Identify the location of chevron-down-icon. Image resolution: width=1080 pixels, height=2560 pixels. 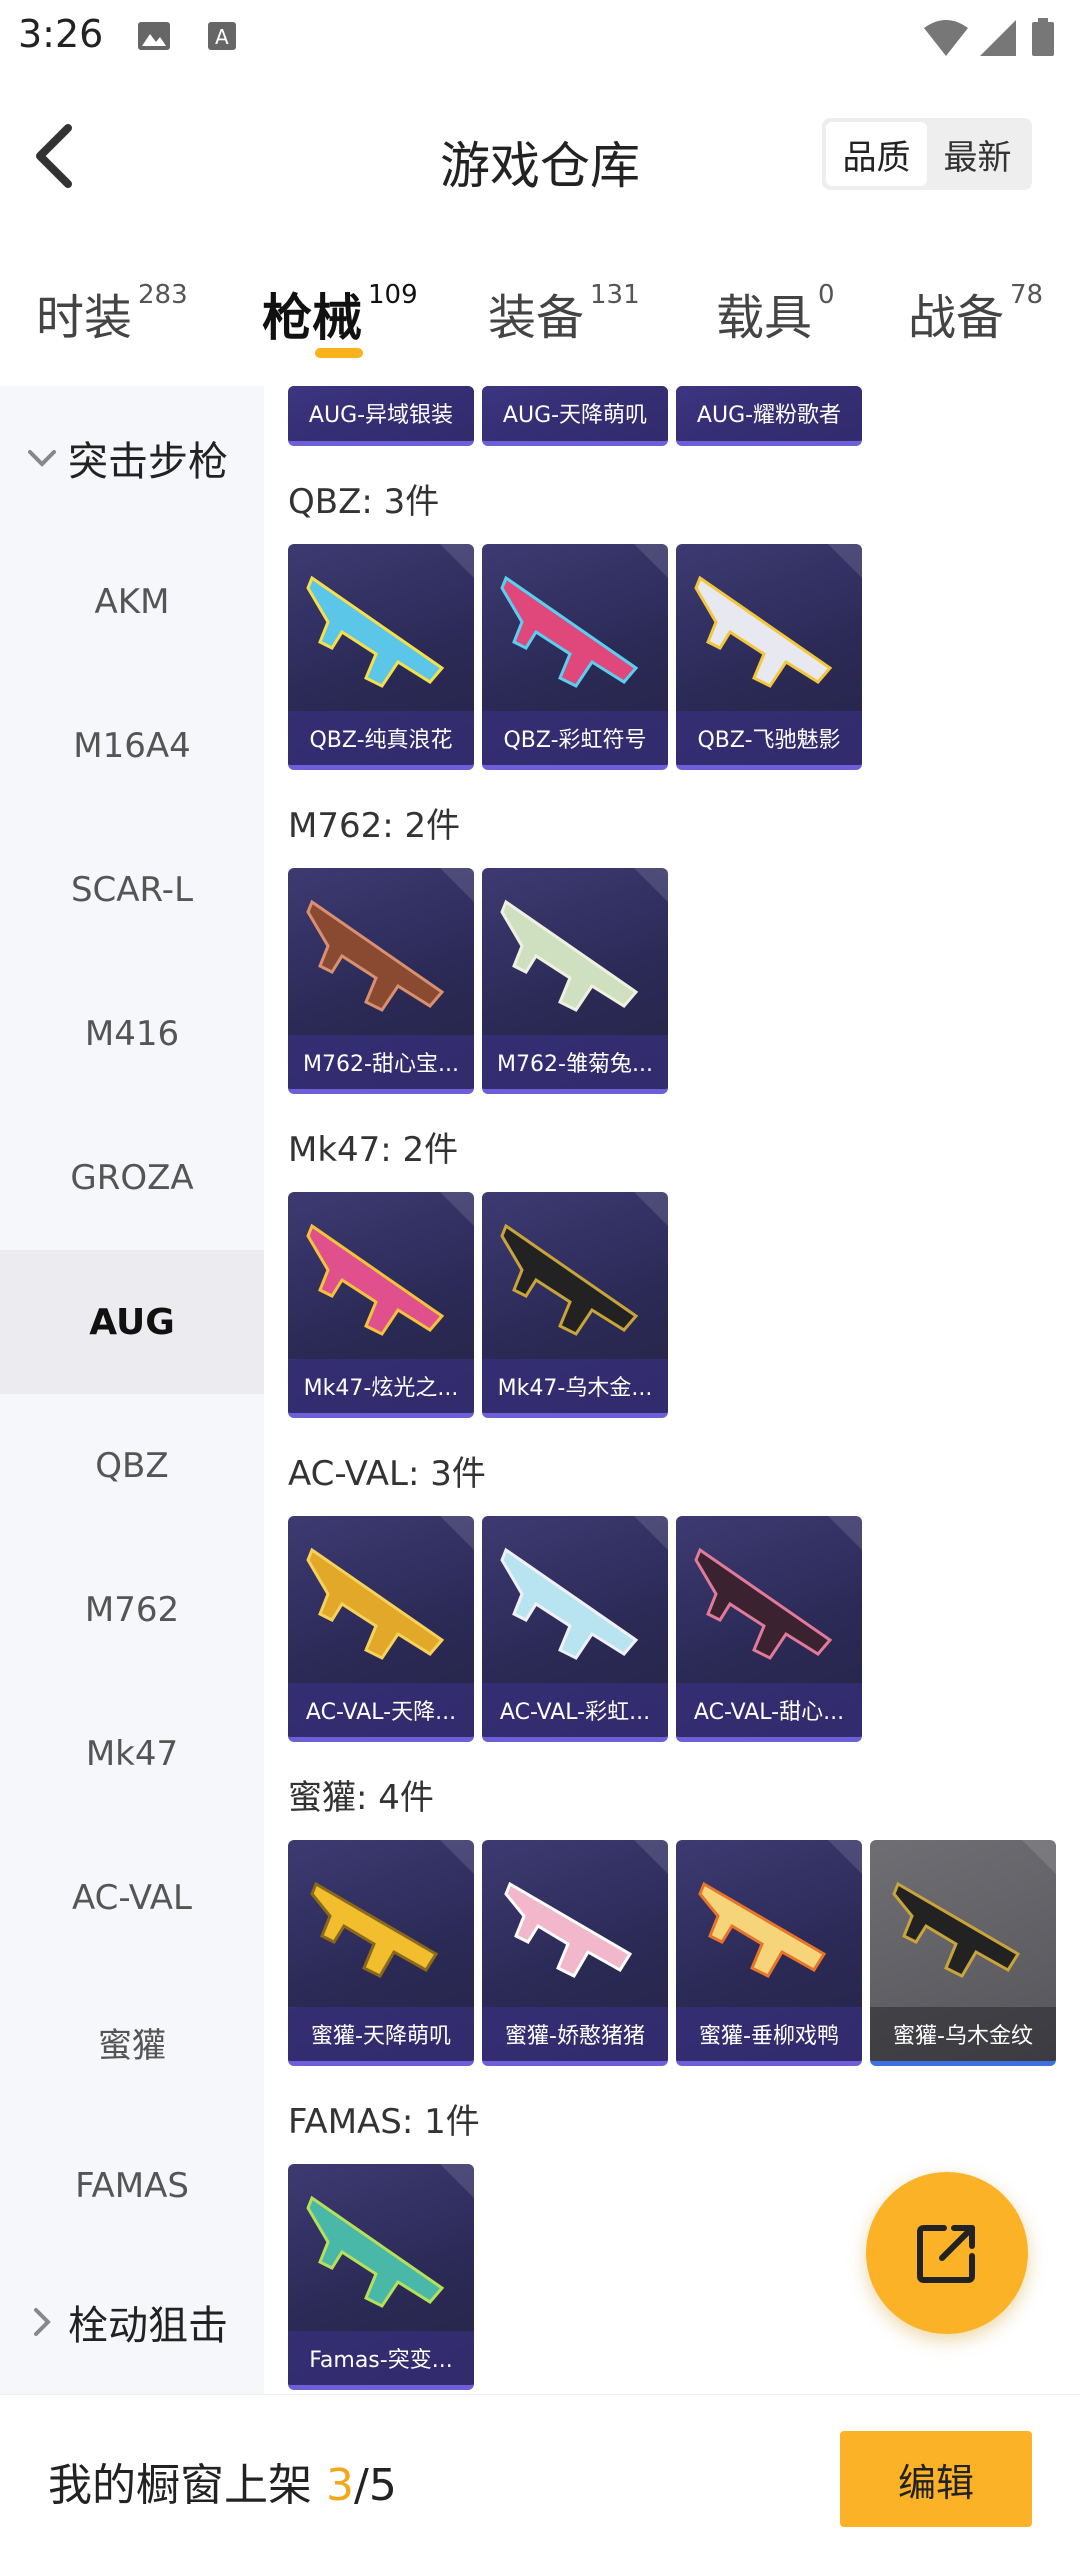
(42, 458).